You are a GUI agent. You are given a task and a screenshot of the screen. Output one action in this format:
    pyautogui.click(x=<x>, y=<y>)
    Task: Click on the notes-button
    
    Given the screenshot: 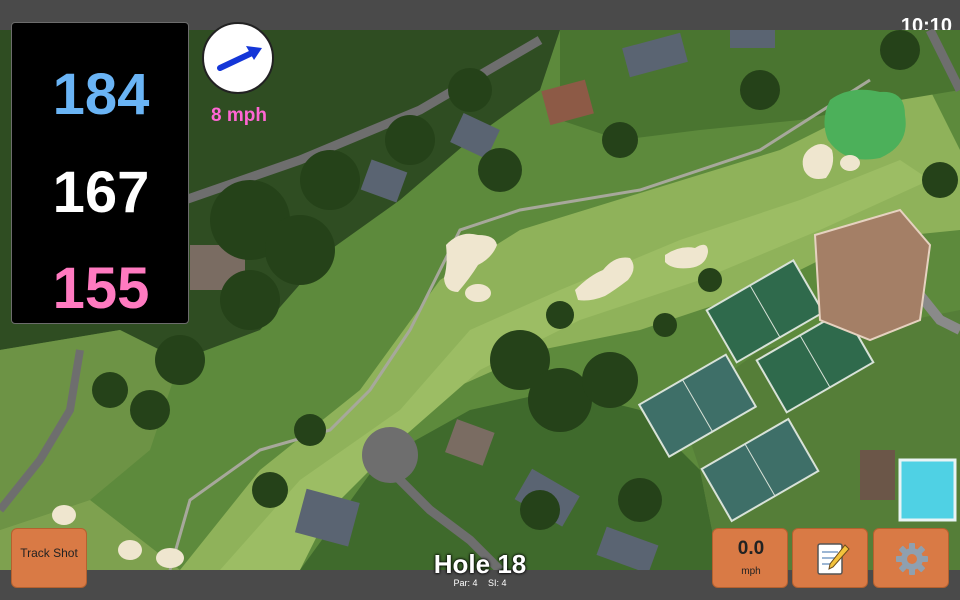 What is the action you would take?
    pyautogui.click(x=830, y=558)
    